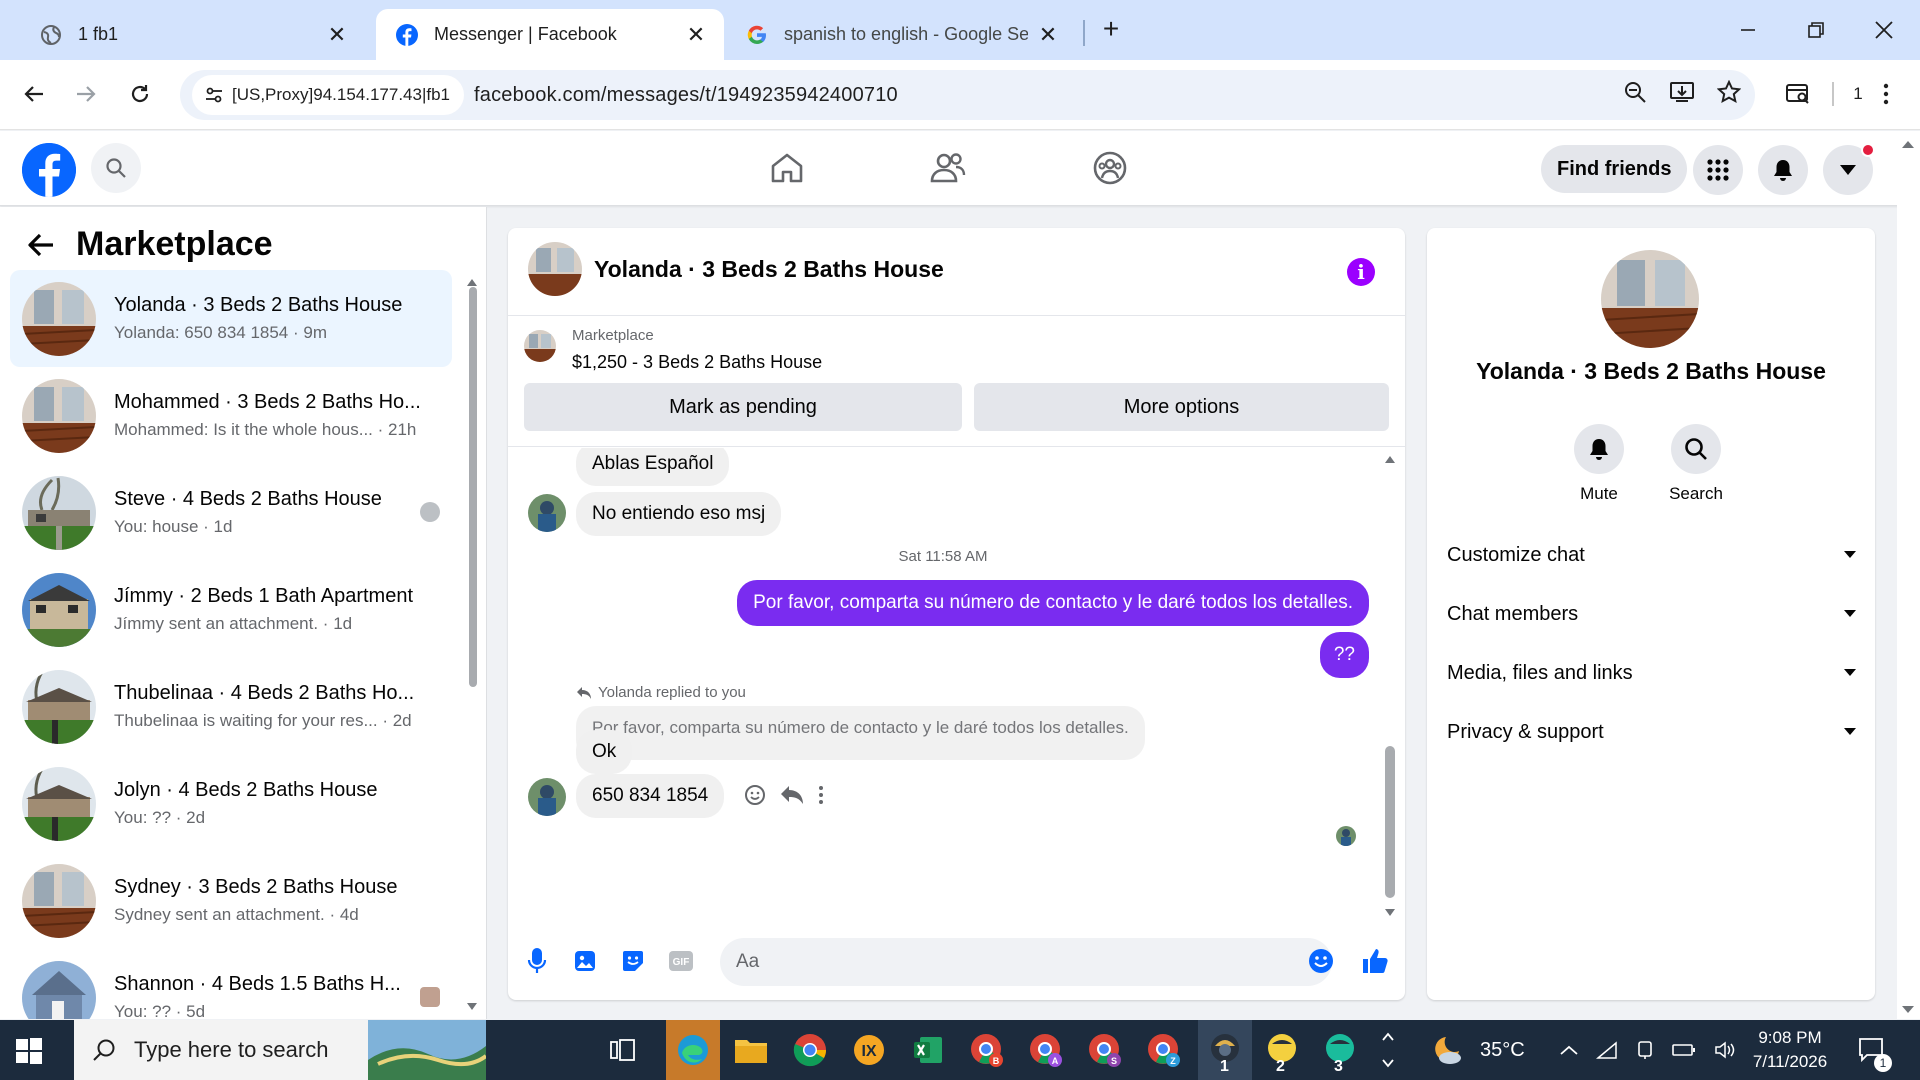 The width and height of the screenshot is (1920, 1080). I want to click on media-files-links-section: Media, files and links, so click(1652, 673).